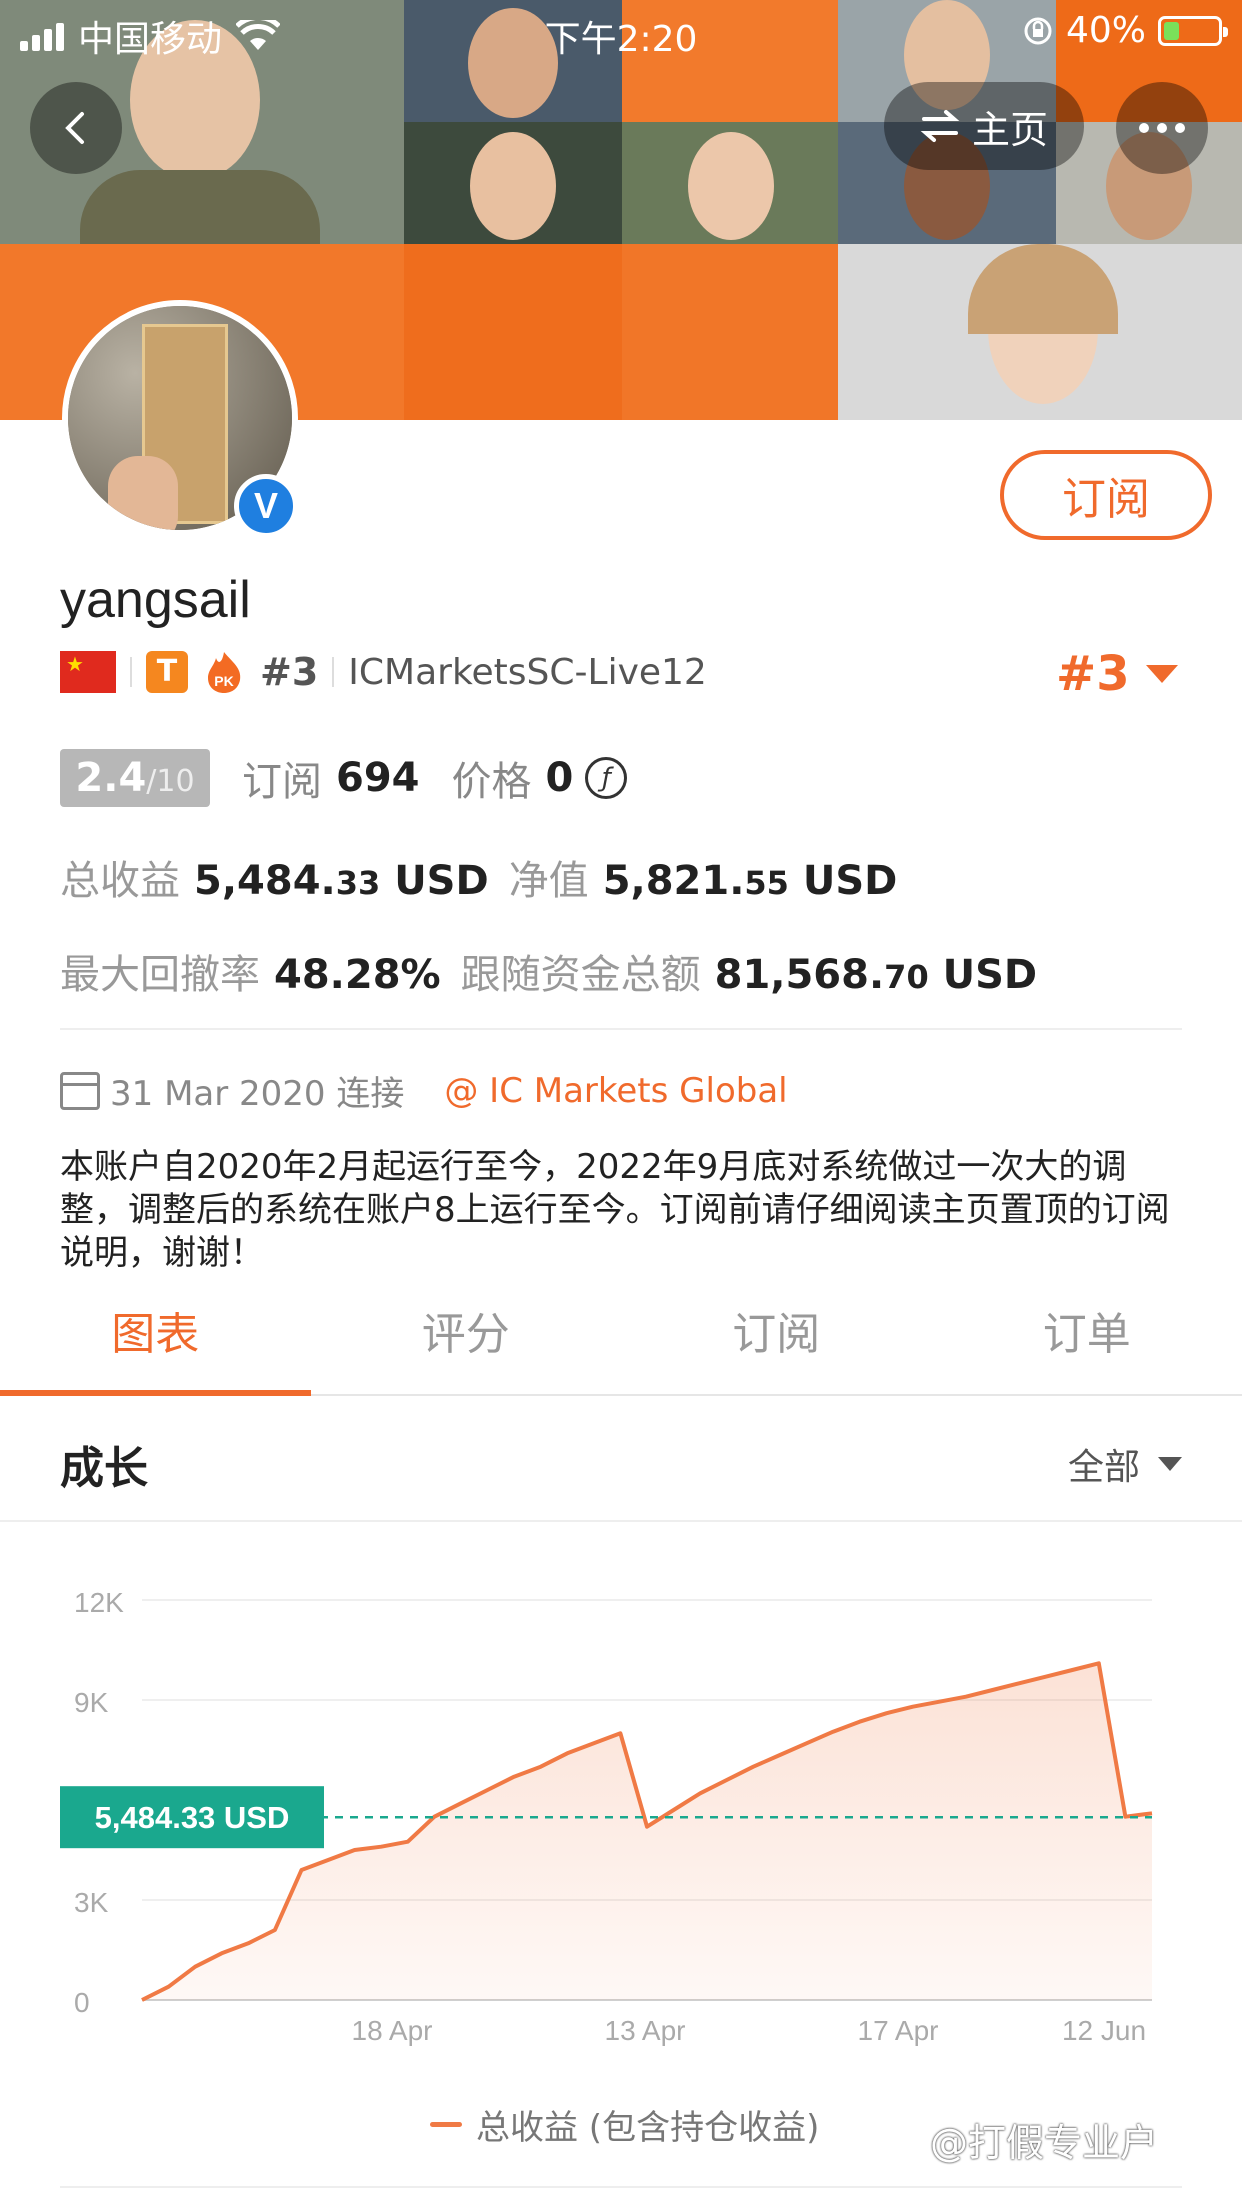 The width and height of the screenshot is (1242, 2208). I want to click on chart-legend: 总收益 (包含持仓收益), so click(624, 2124).